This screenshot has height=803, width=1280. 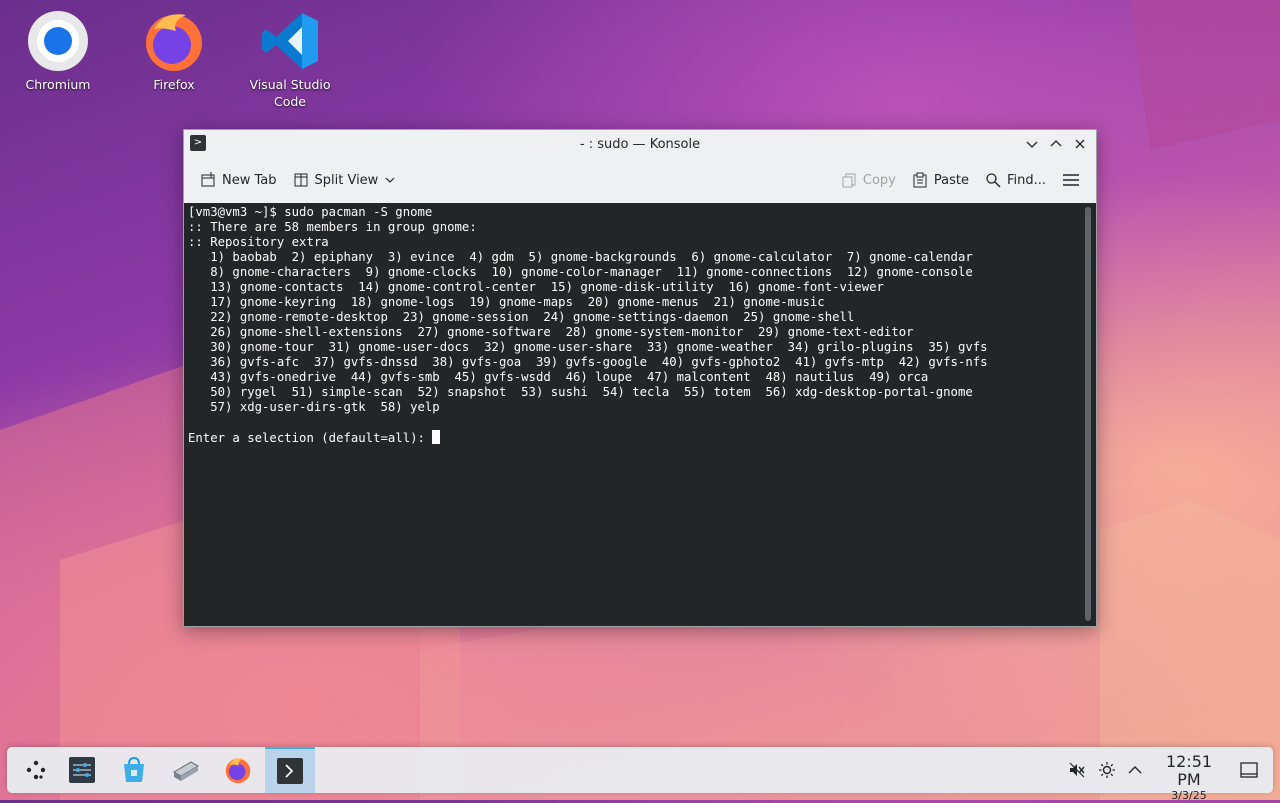 I want to click on volume-muted-icon, so click(x=1077, y=770).